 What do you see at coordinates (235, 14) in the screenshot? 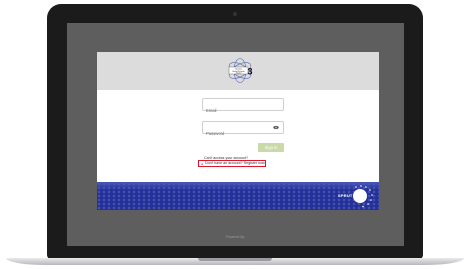
I see `webcam` at bounding box center [235, 14].